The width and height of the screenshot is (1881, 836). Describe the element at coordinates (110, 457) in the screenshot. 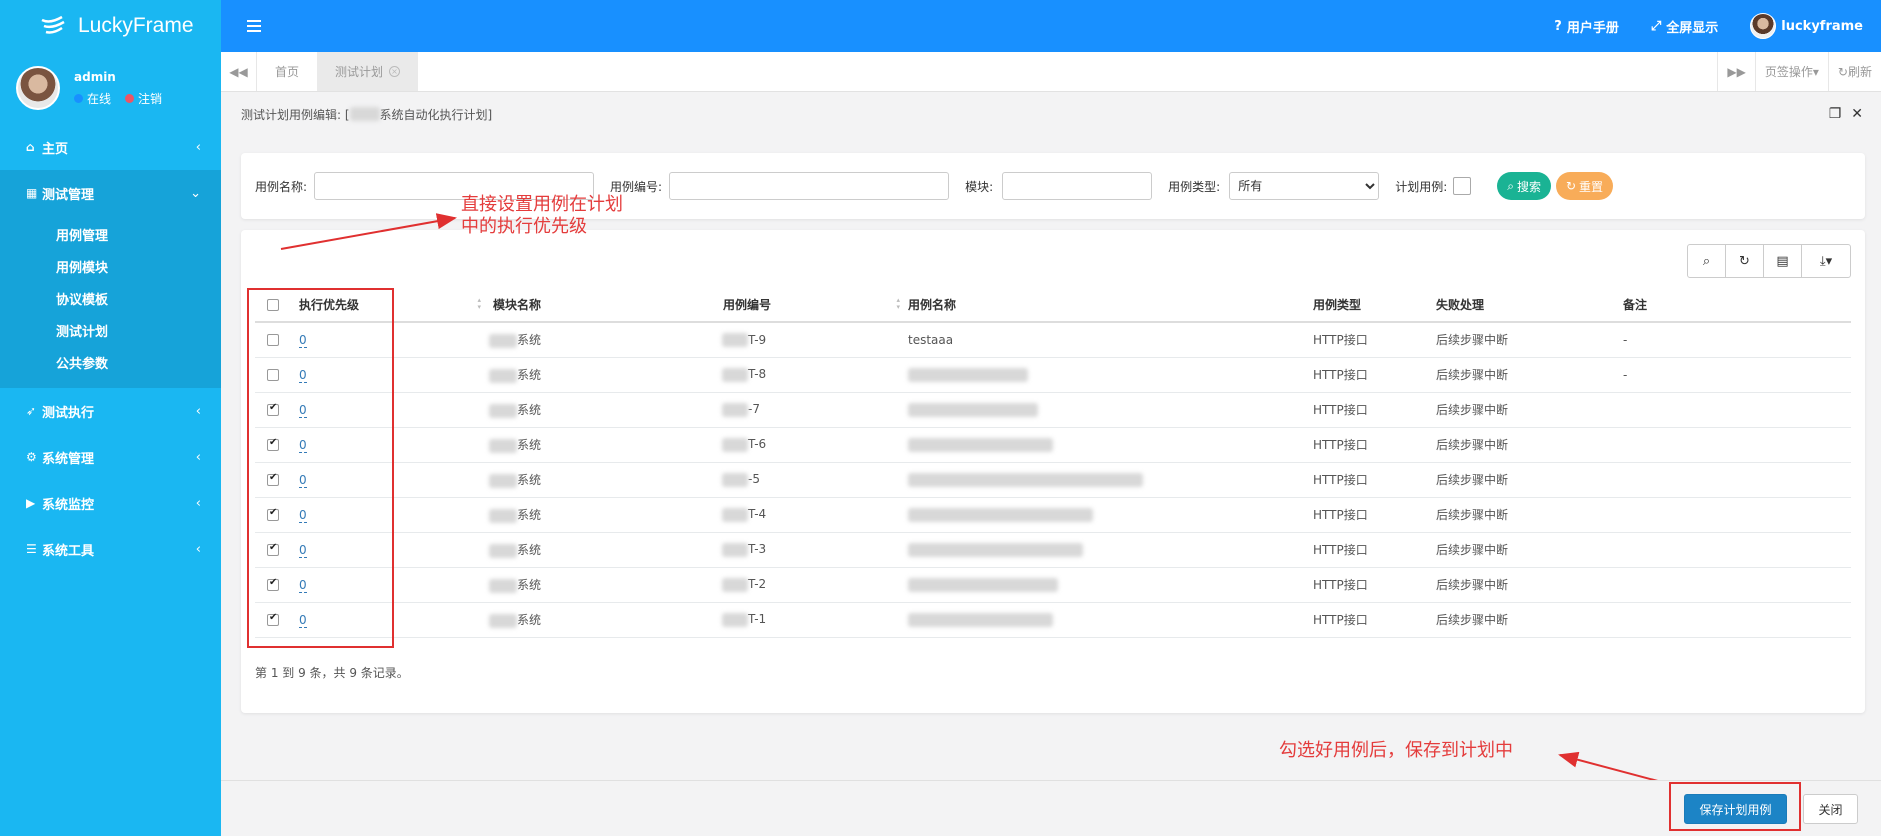

I see `sidebar-item-system-management: ⚙ 系统管理 ‹` at that location.